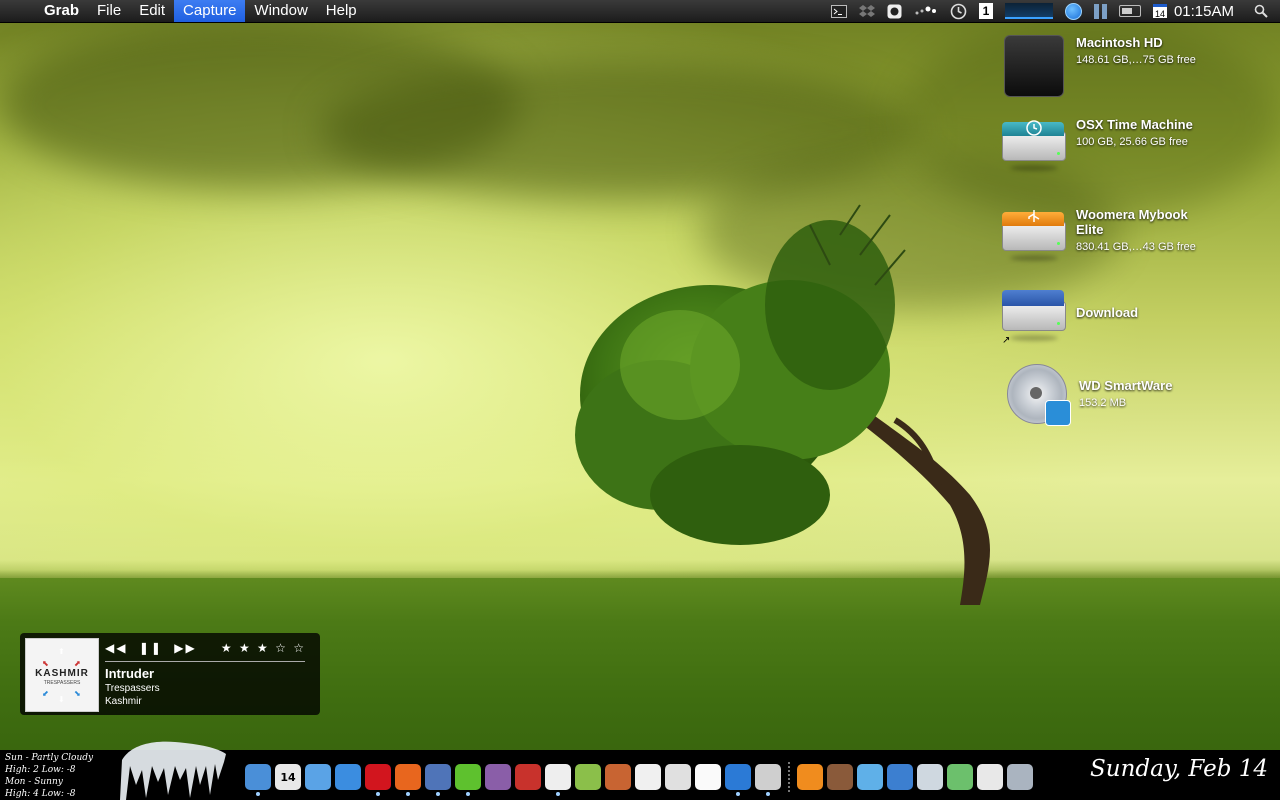 This screenshot has height=800, width=1280. I want to click on desktop-icon-label: OSX Time Machine, so click(1134, 124).